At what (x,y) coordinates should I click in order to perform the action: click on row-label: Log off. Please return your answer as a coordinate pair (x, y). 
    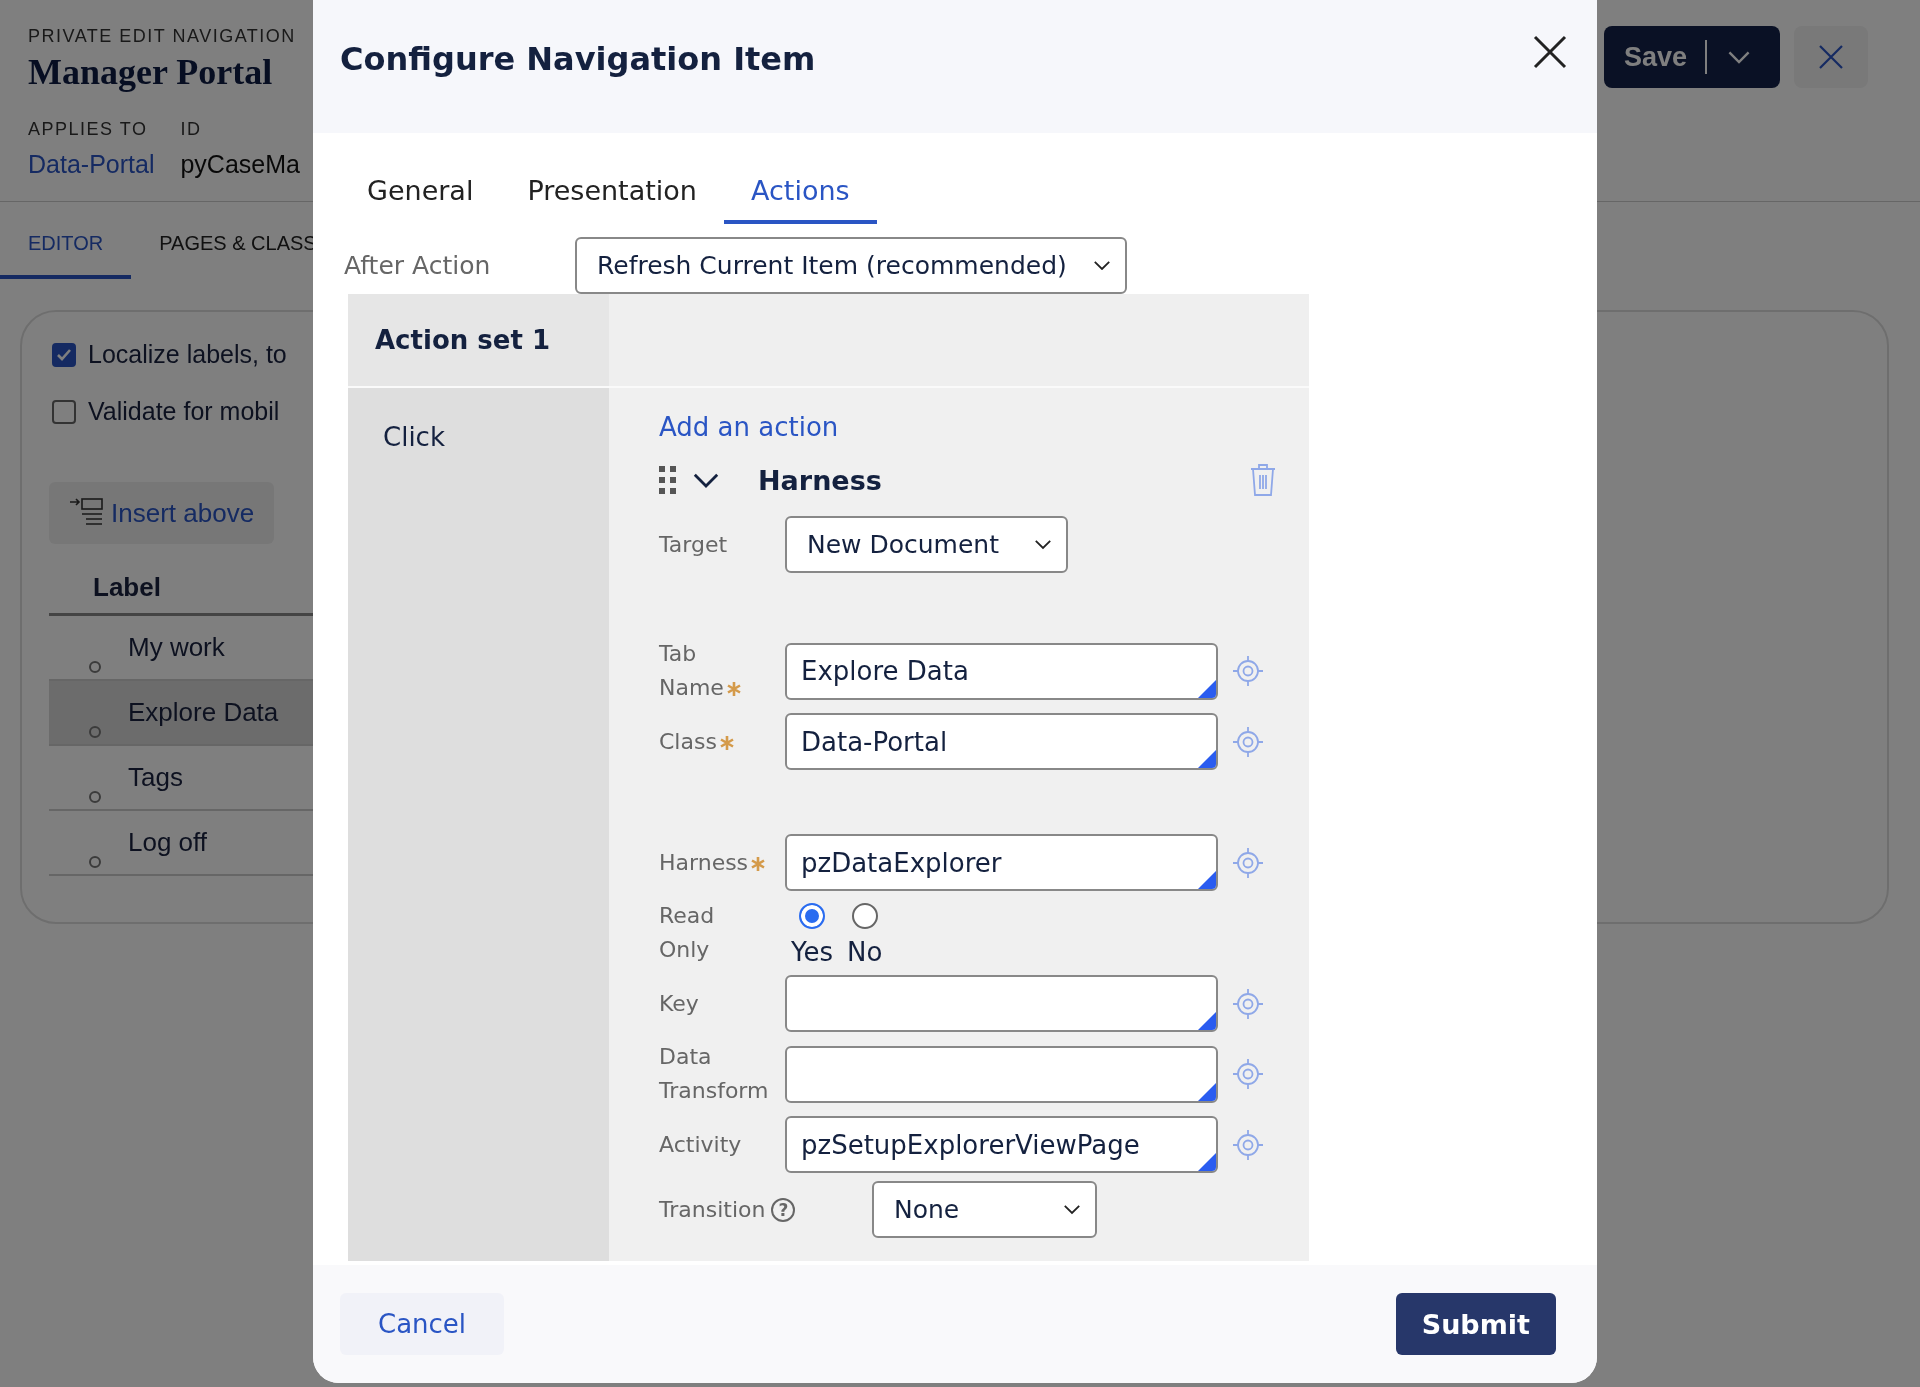
    Looking at the image, I should click on (168, 842).